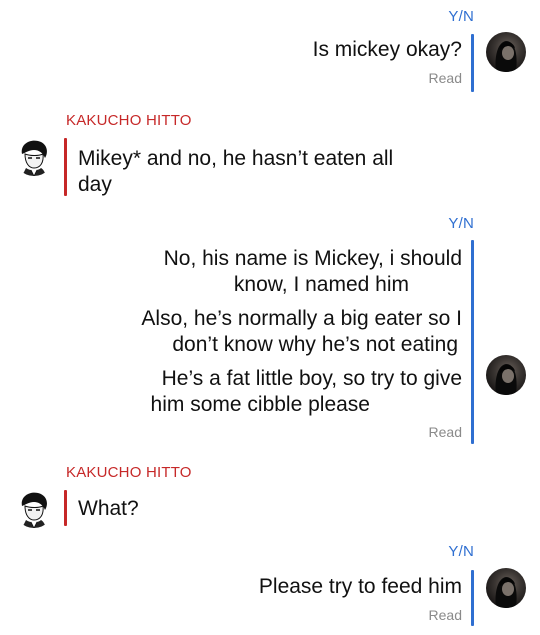  I want to click on message-text: Is mickey okay?, so click(387, 49).